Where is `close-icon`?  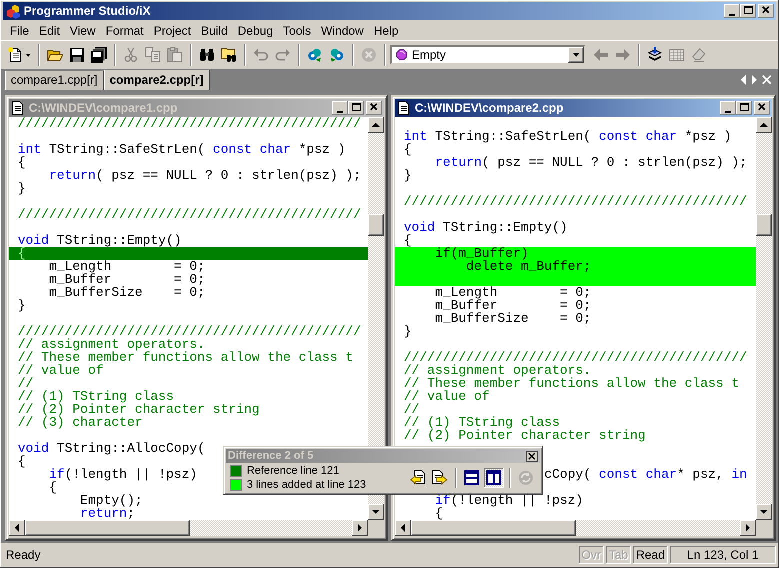 close-icon is located at coordinates (767, 80).